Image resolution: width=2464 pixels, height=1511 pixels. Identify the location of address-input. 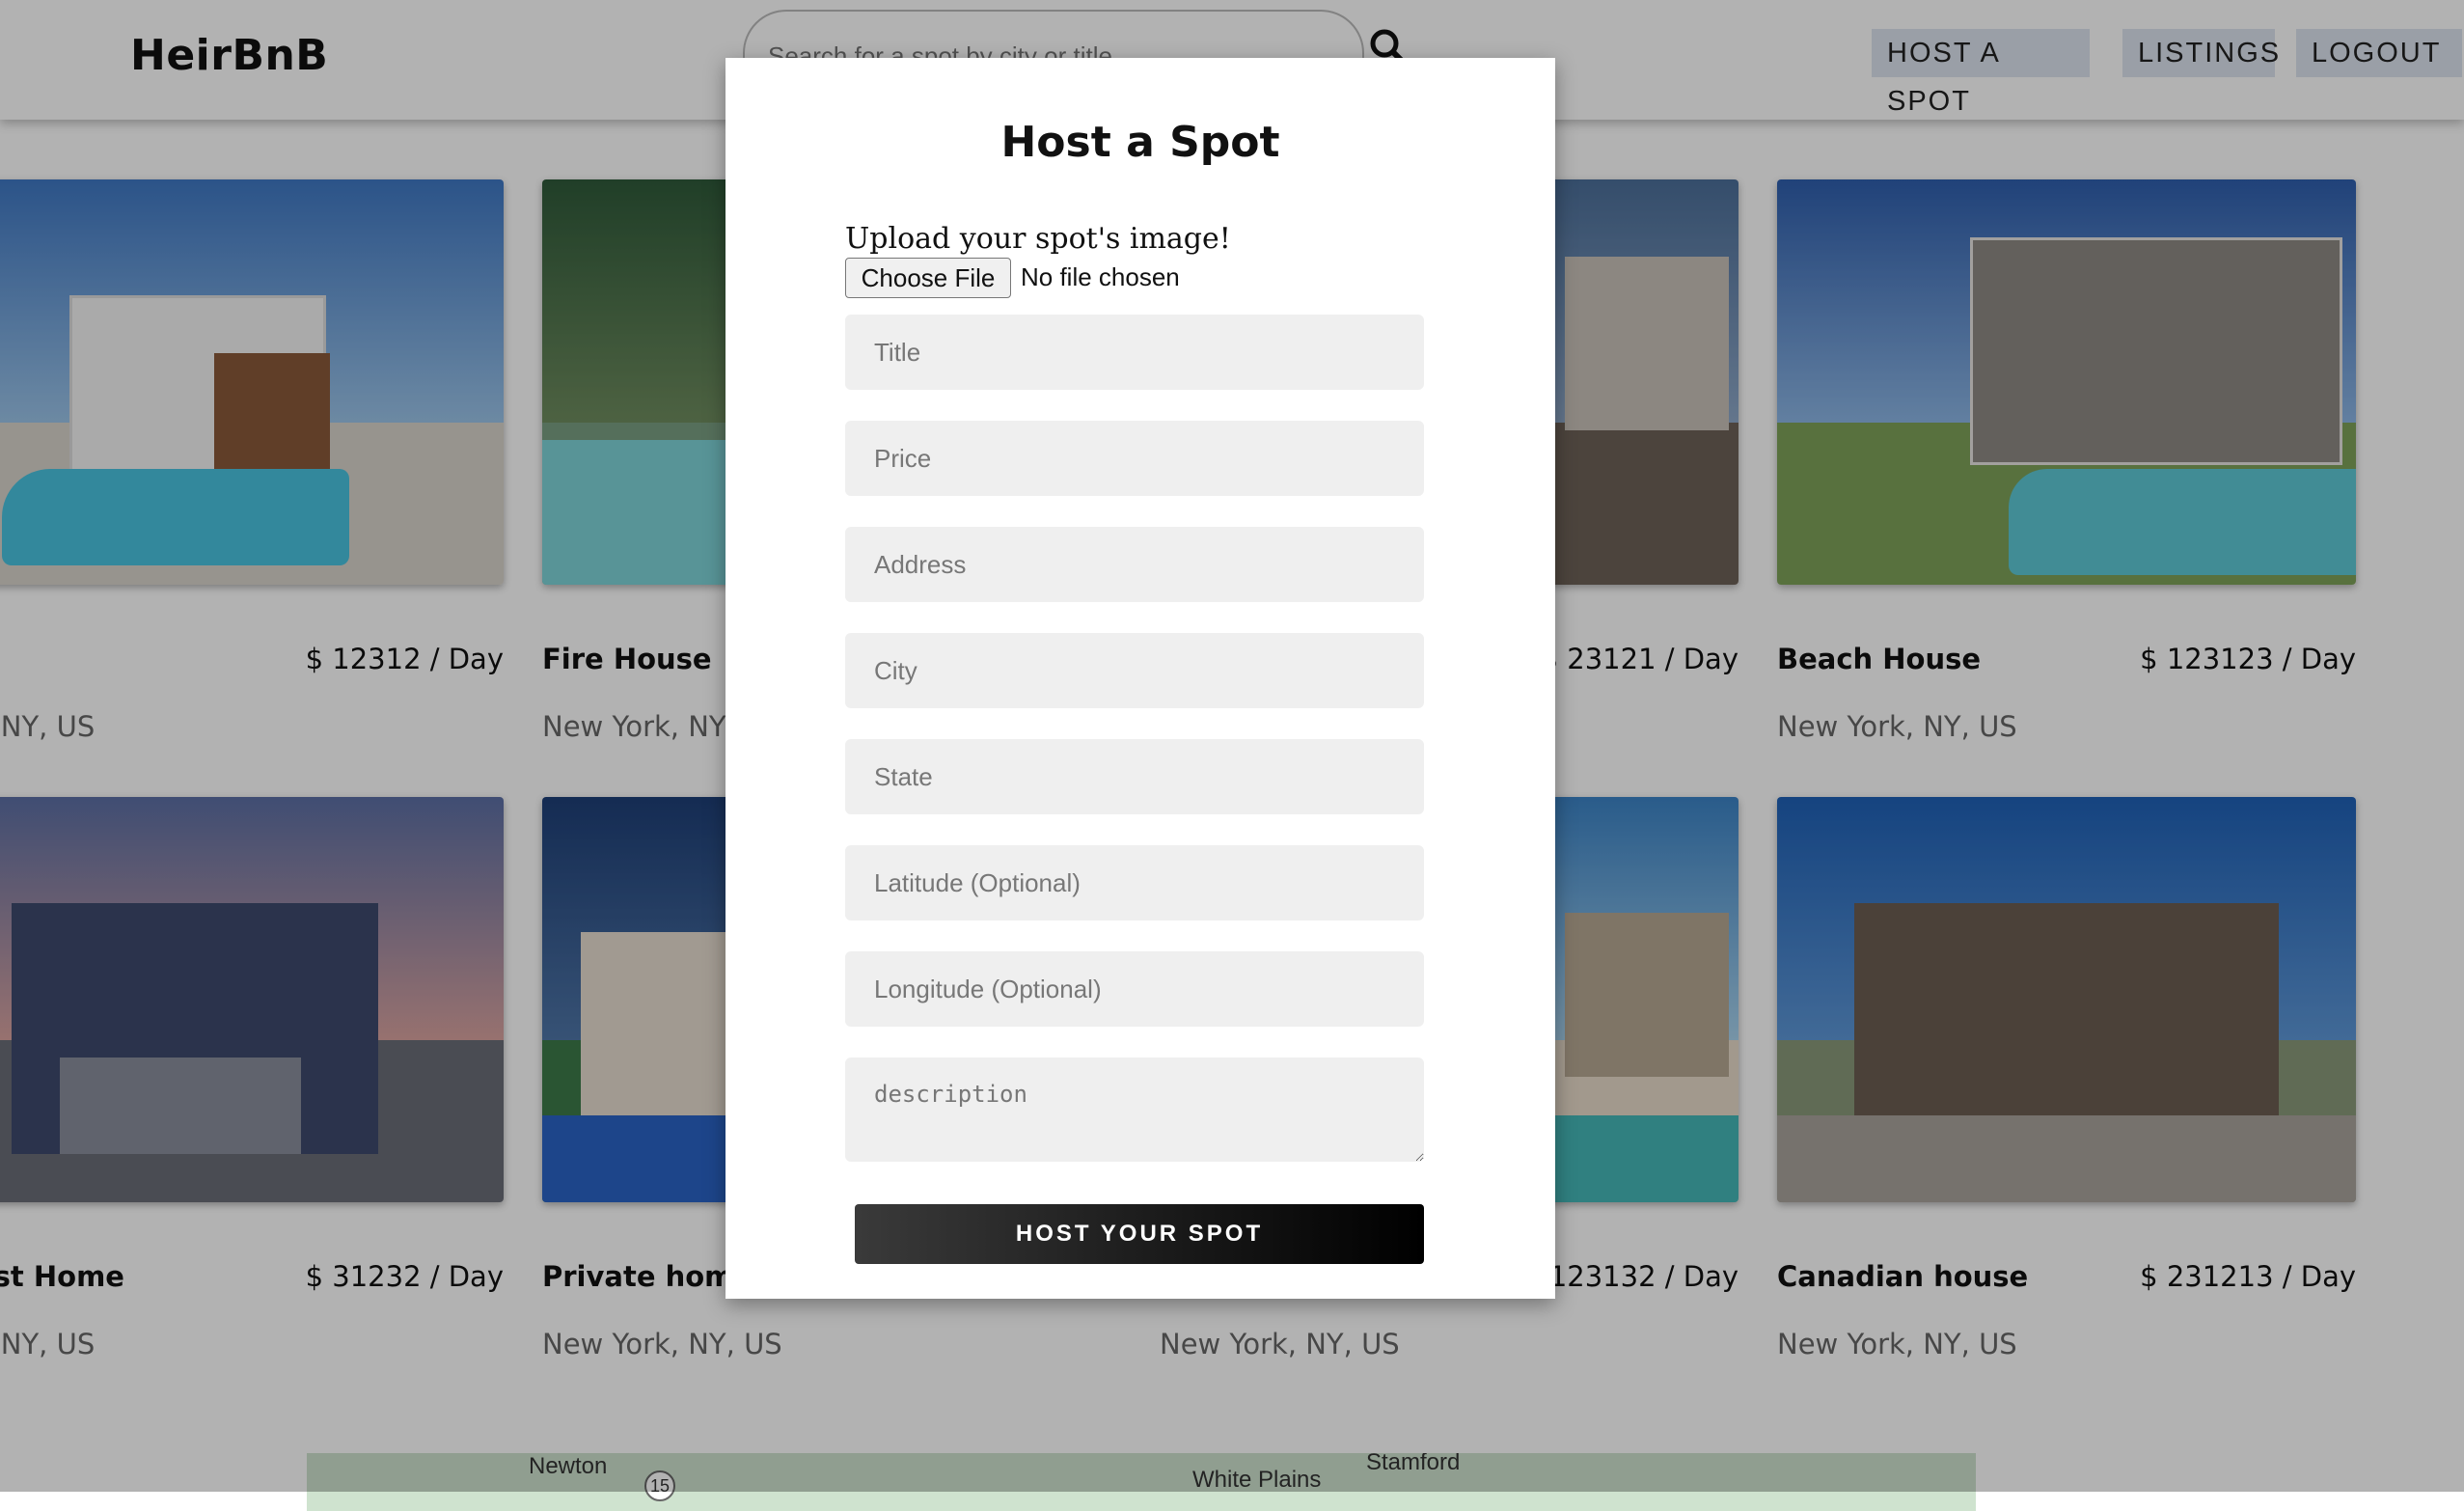
(1134, 564).